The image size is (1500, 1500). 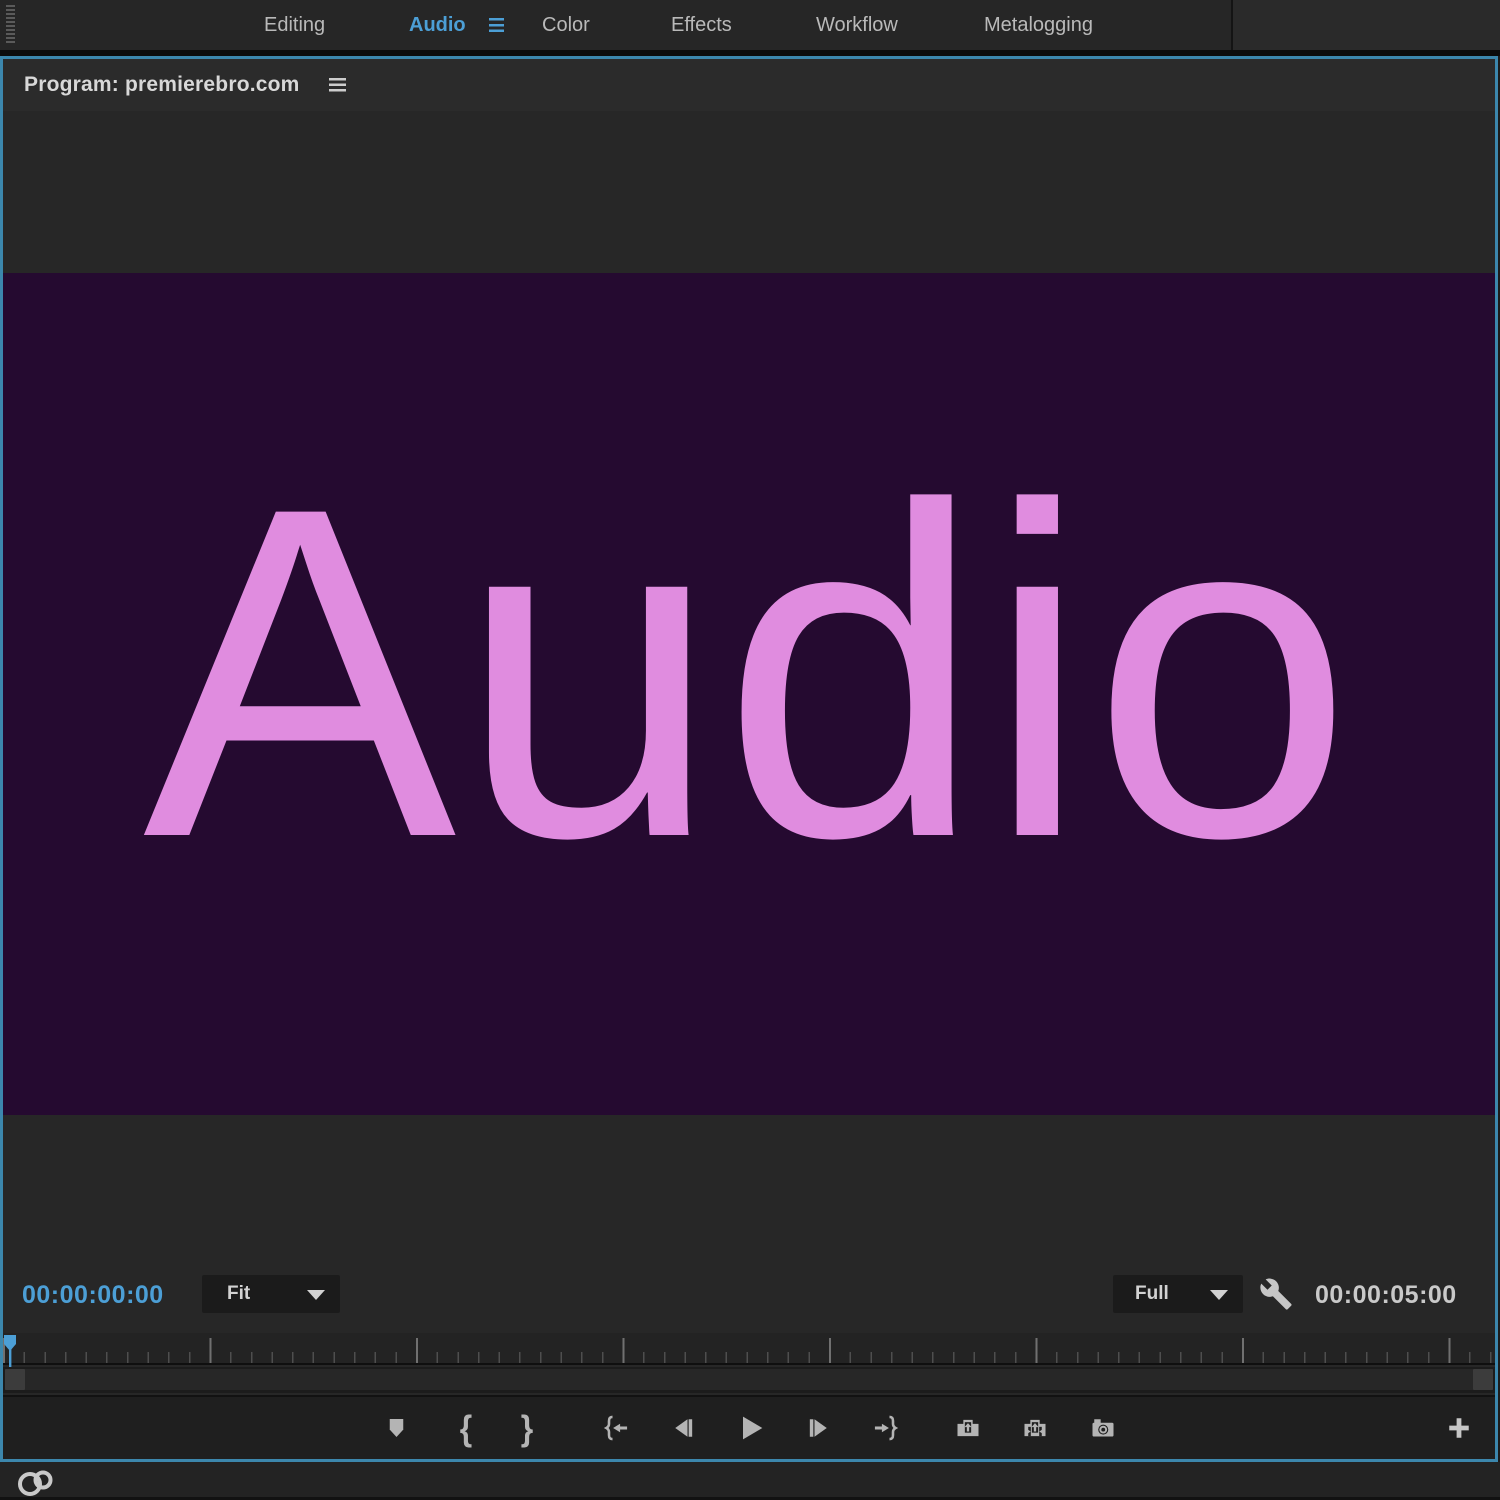 I want to click on mark-in-icon: {, so click(x=466, y=1428).